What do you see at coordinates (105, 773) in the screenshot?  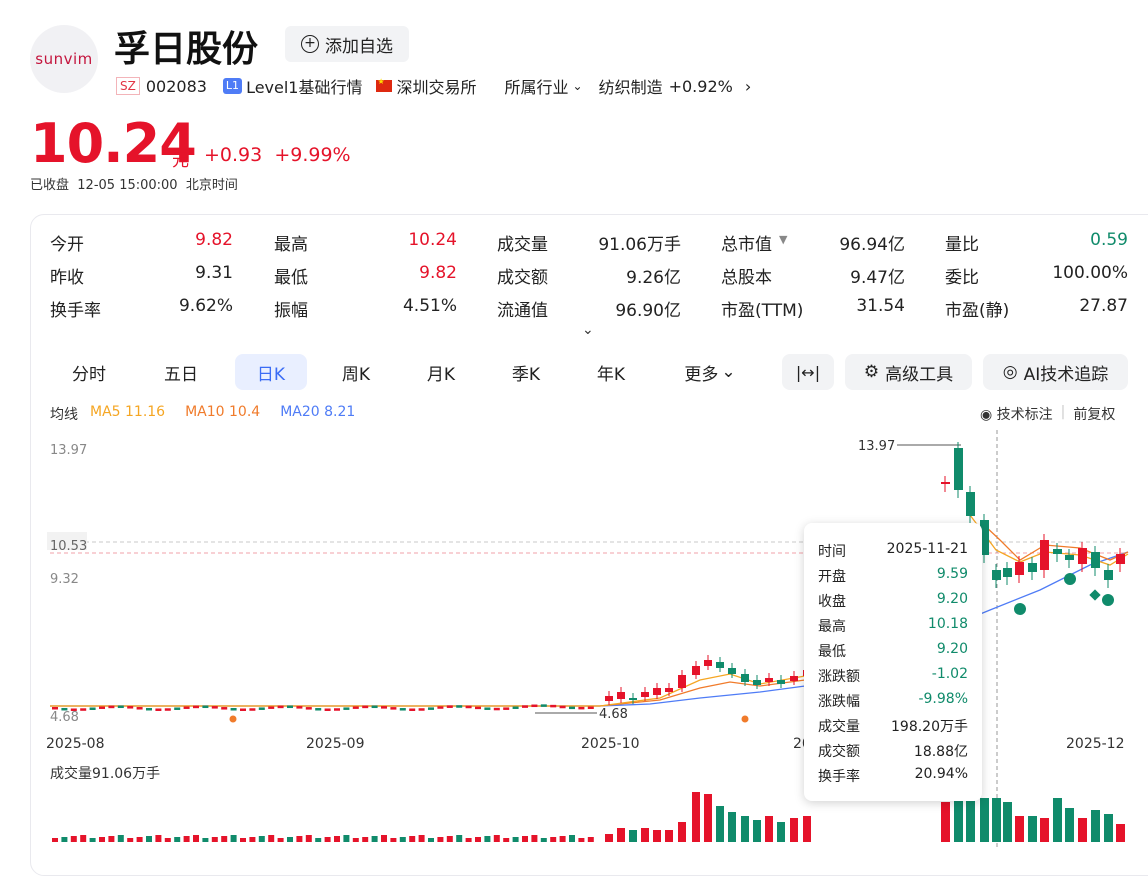 I see `volume-label: 成交量91.06万手` at bounding box center [105, 773].